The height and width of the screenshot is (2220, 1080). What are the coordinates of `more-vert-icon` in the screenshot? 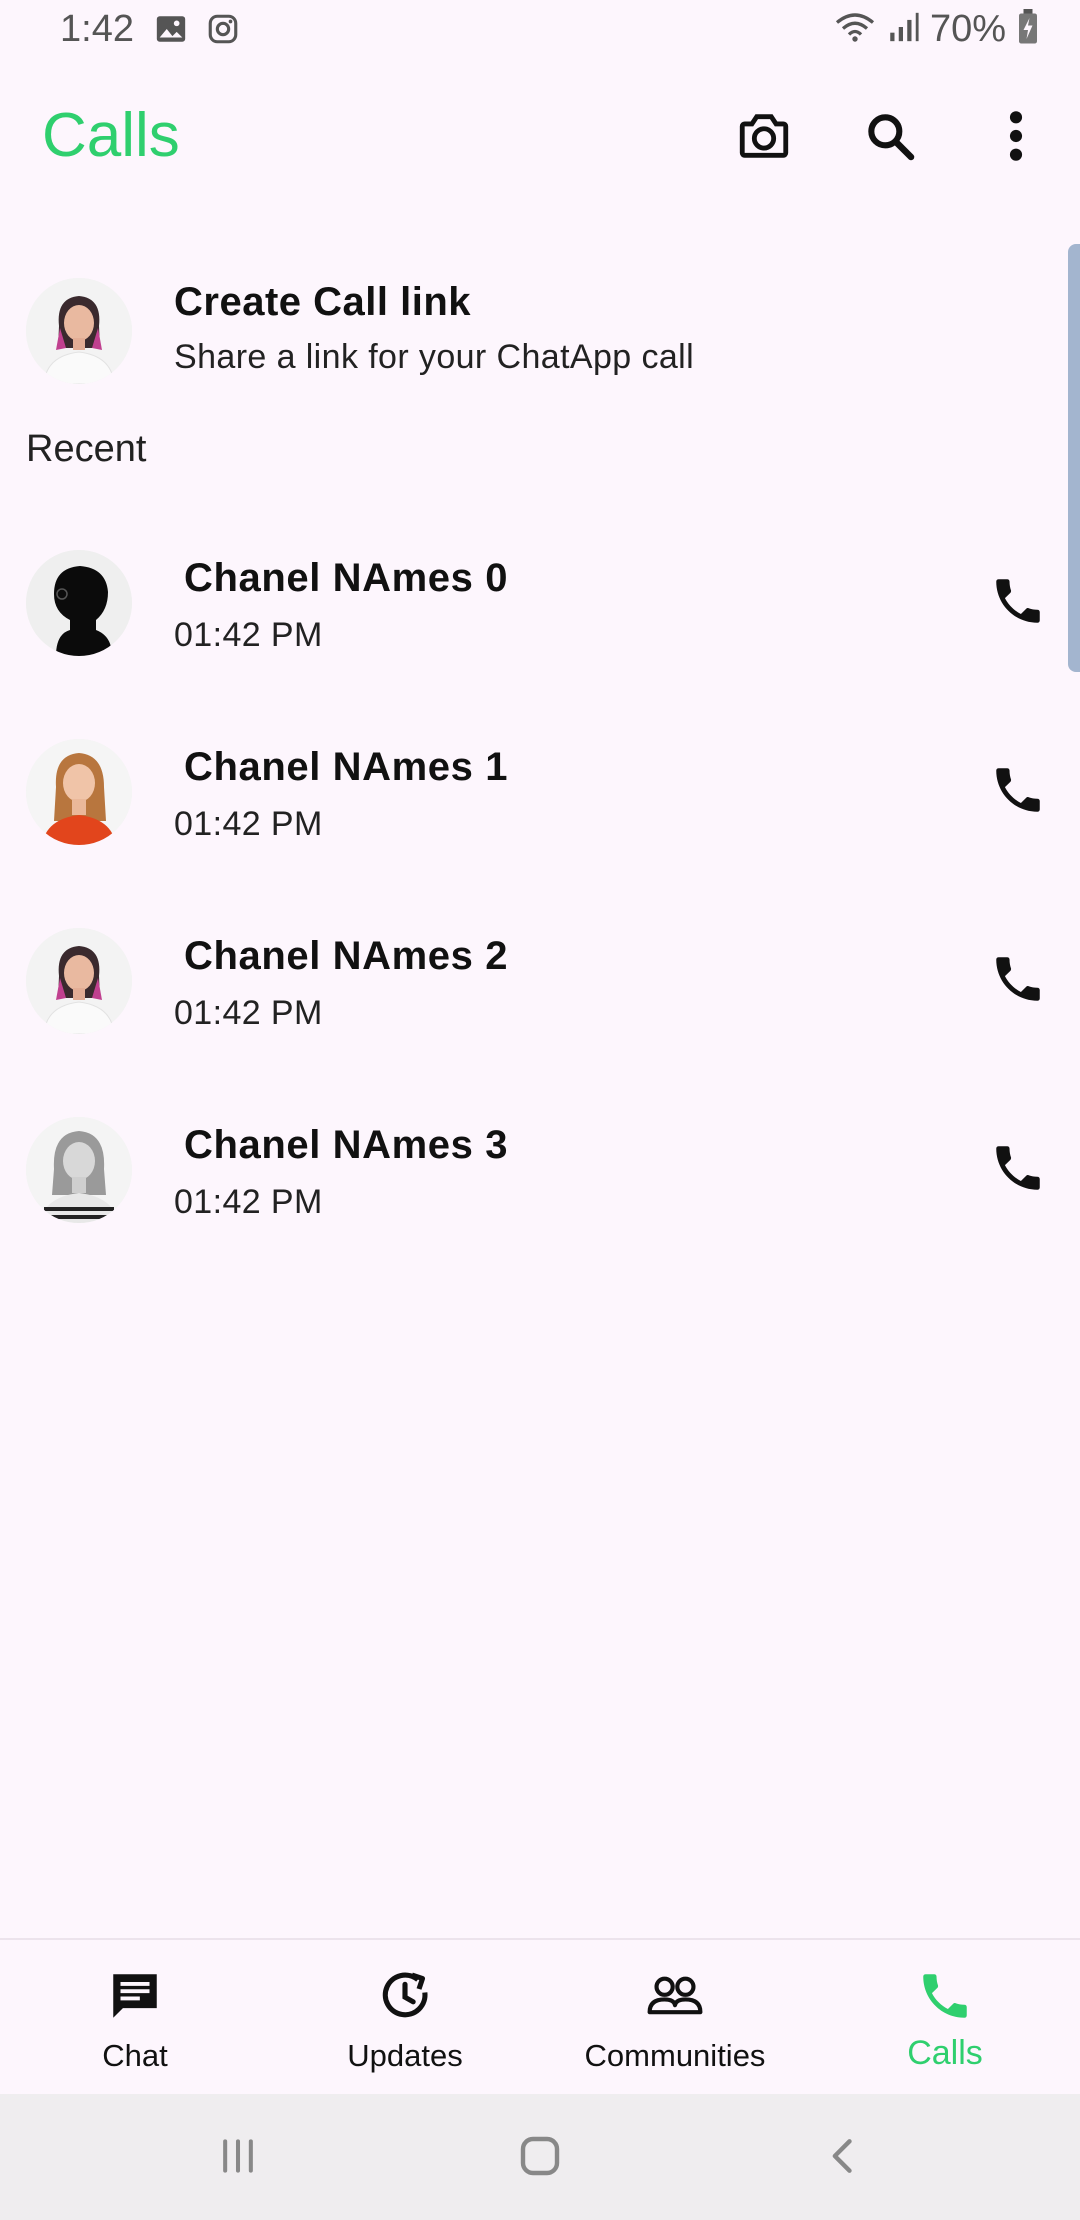 It's located at (1016, 138).